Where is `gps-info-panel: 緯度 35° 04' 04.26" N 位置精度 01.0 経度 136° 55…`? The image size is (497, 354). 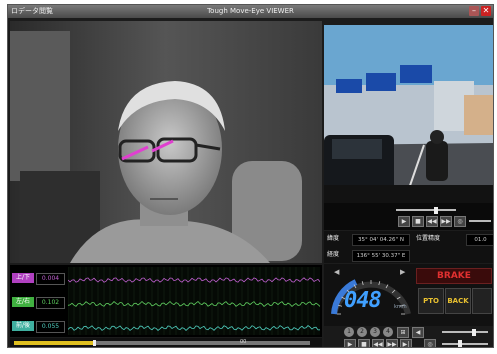 gps-info-panel: 緯度 35° 04' 04.26" N 位置精度 01.0 経度 136° 55… is located at coordinates (408, 247).